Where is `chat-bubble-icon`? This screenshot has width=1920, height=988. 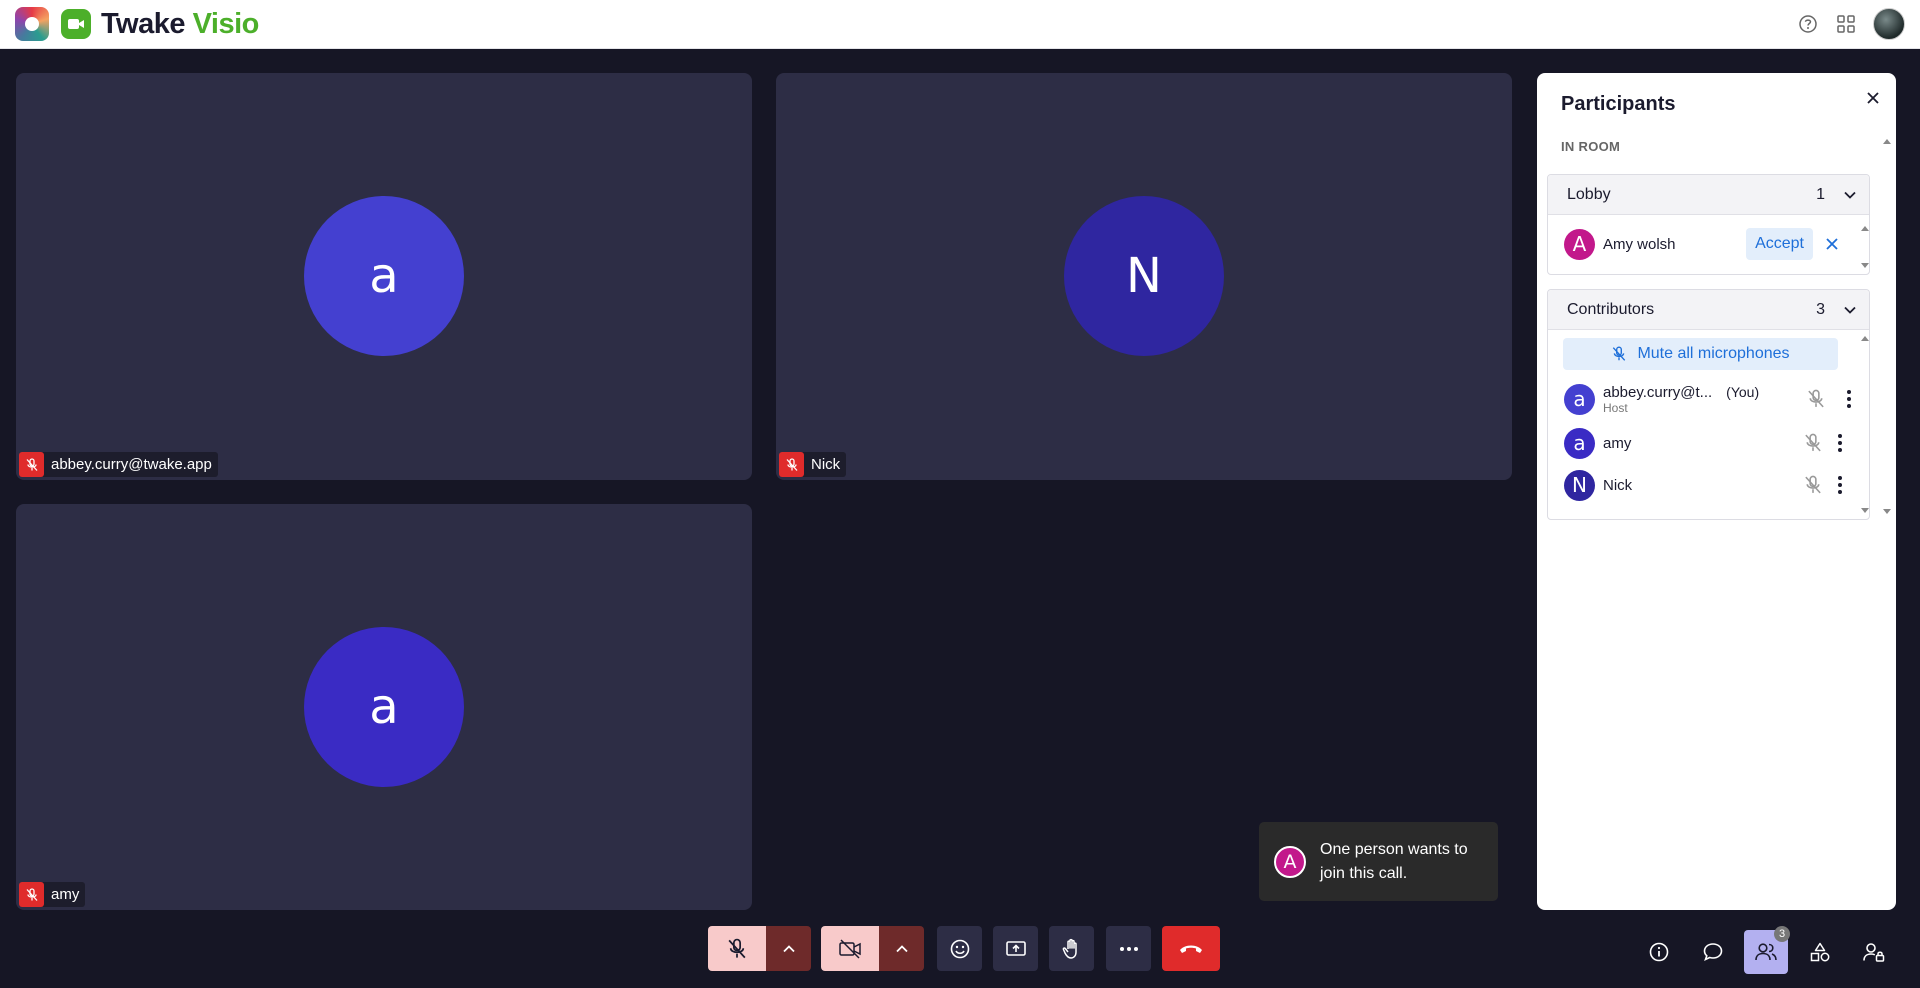 chat-bubble-icon is located at coordinates (1713, 952).